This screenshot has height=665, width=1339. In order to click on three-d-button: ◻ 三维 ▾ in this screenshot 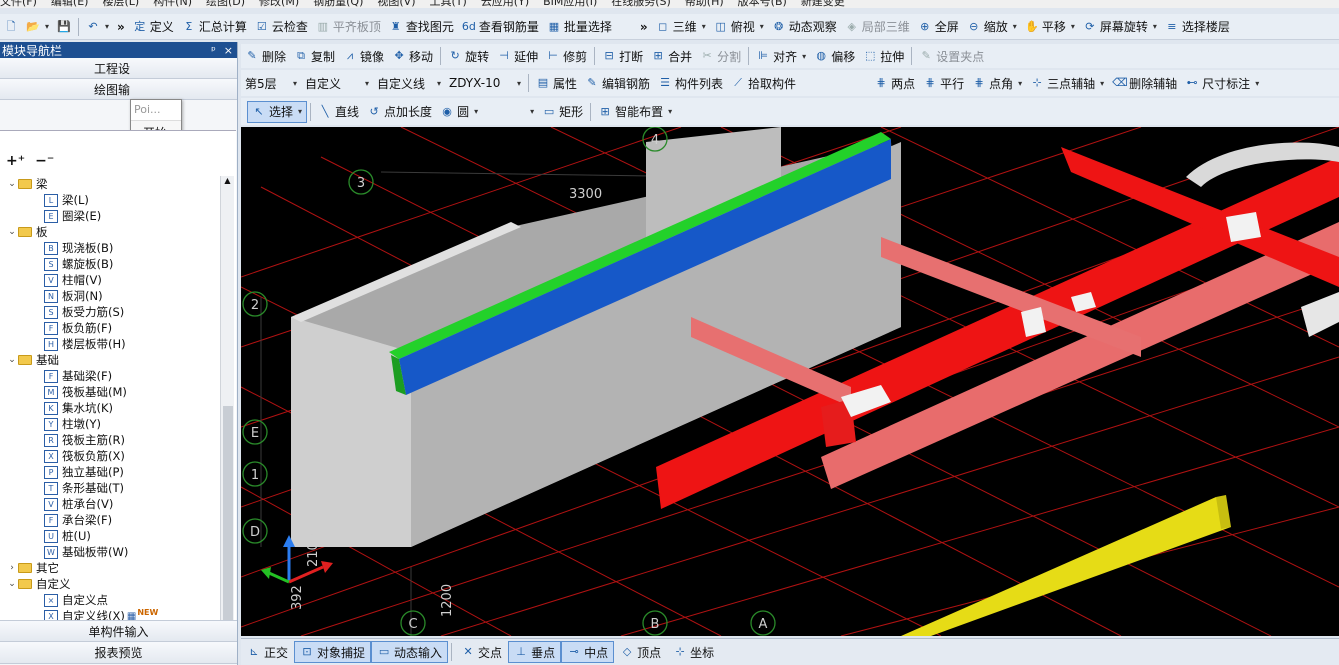, I will do `click(681, 27)`.